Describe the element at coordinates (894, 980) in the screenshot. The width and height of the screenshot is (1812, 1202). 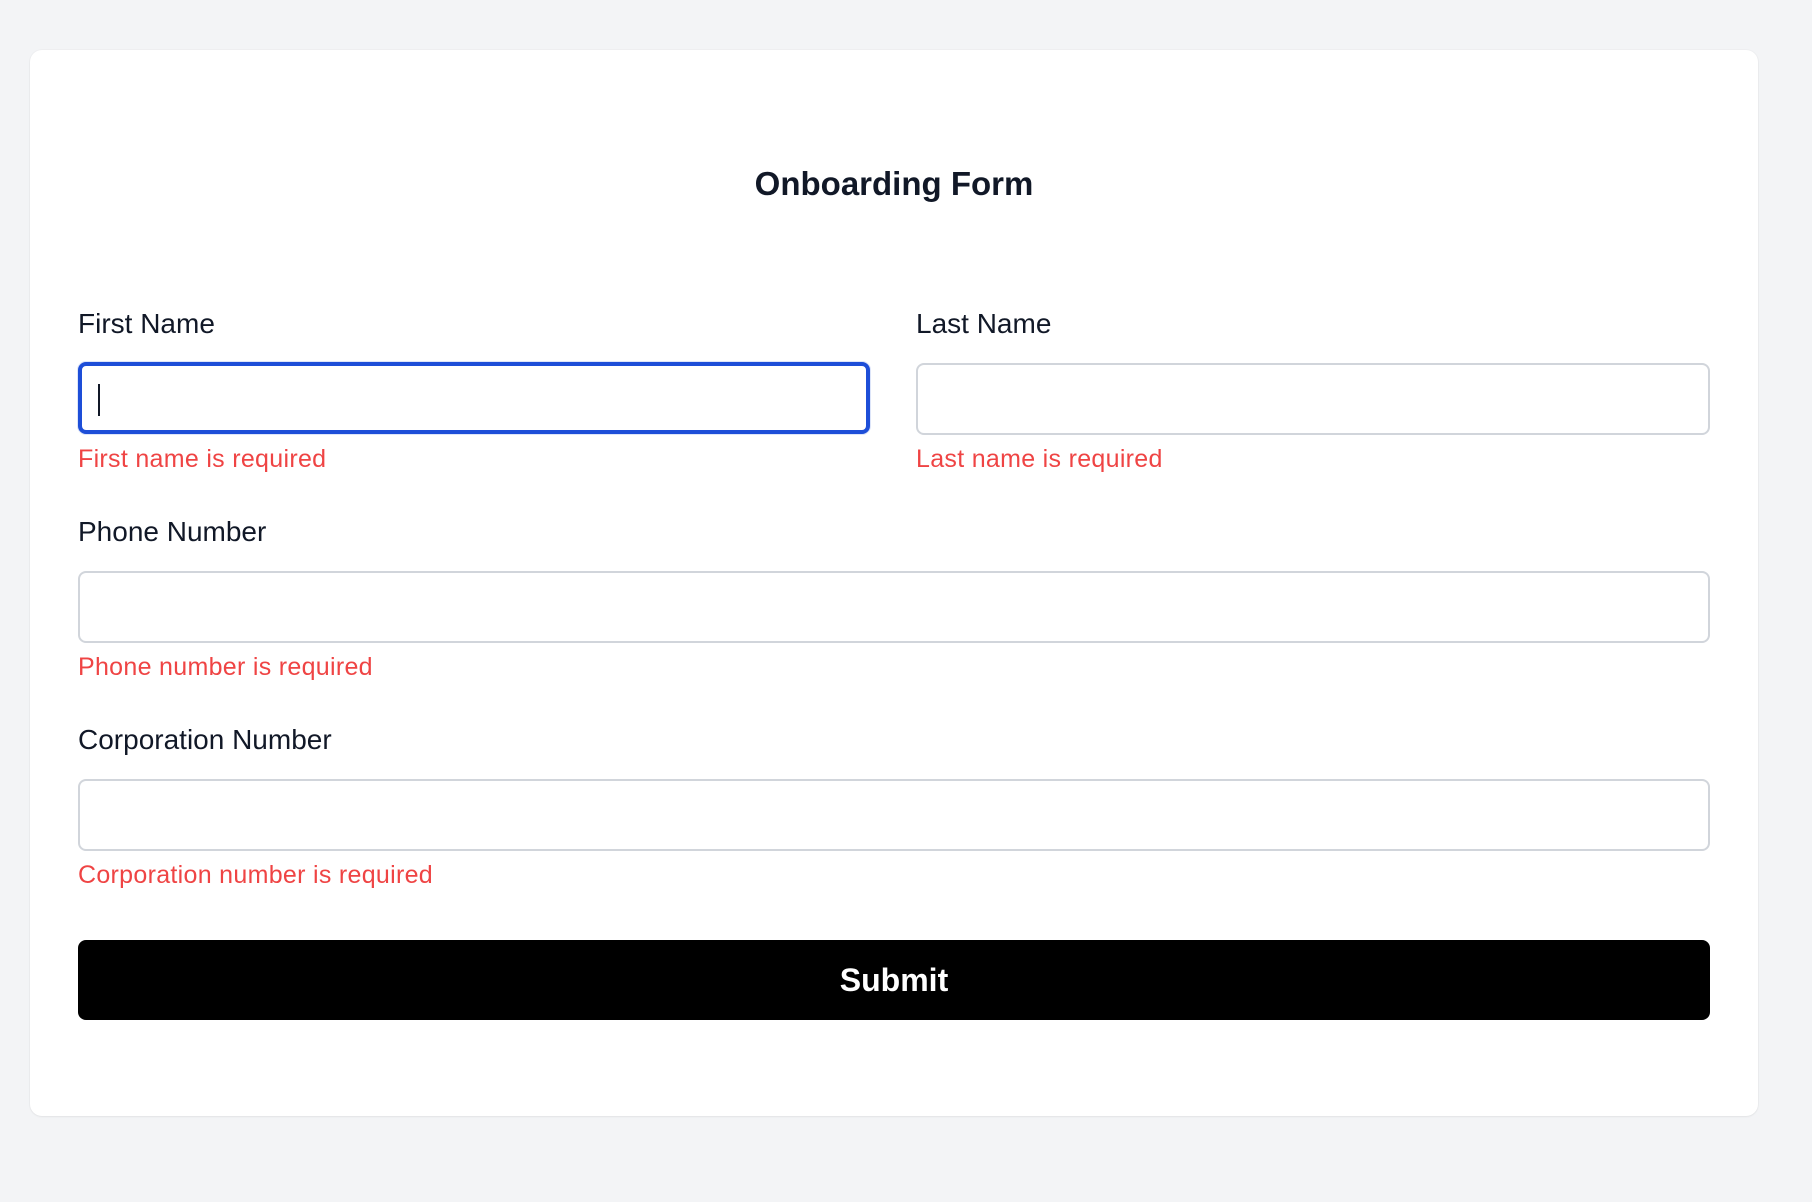
I see `submit-button: Submit` at that location.